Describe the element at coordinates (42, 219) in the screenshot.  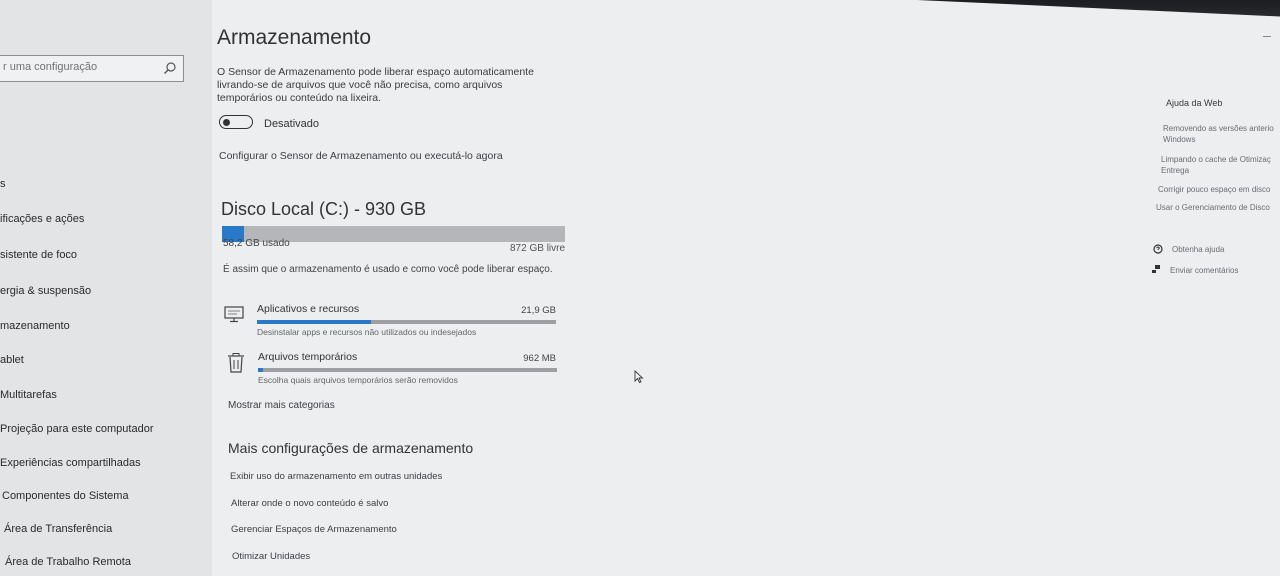
I see `sidebar-item-notifications: ificações e ações` at that location.